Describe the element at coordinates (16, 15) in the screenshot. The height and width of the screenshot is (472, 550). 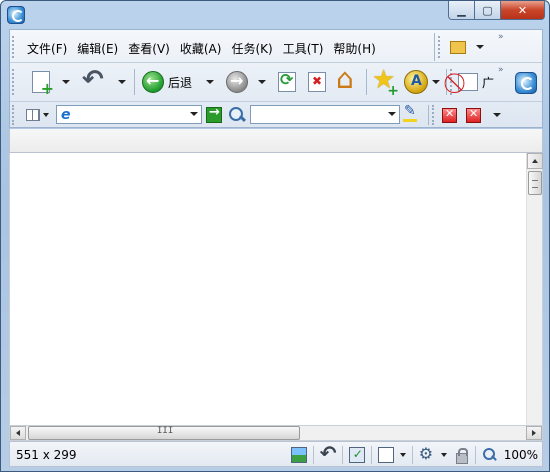
I see `app-logo-icon` at that location.